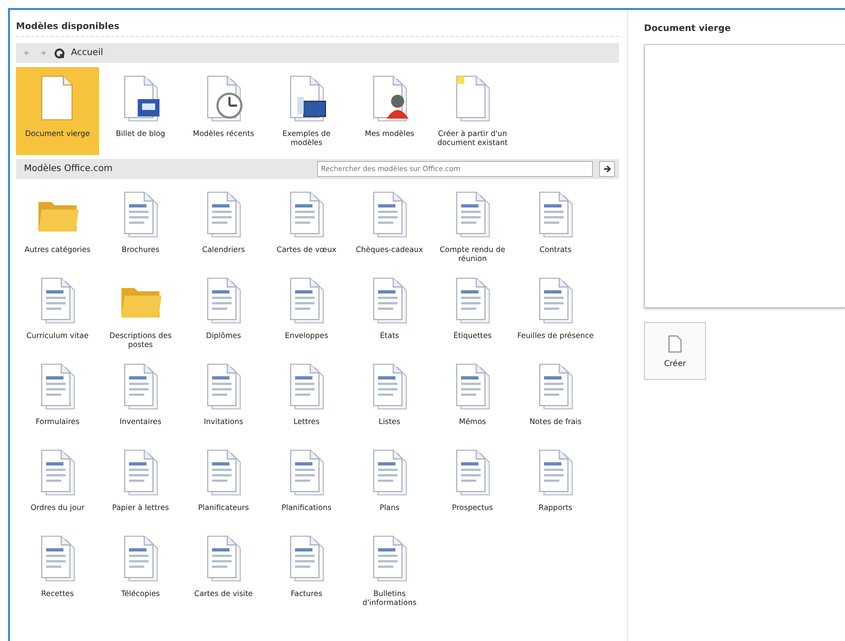 This screenshot has width=845, height=641. Describe the element at coordinates (675, 343) in the screenshot. I see `blank-page-icon` at that location.